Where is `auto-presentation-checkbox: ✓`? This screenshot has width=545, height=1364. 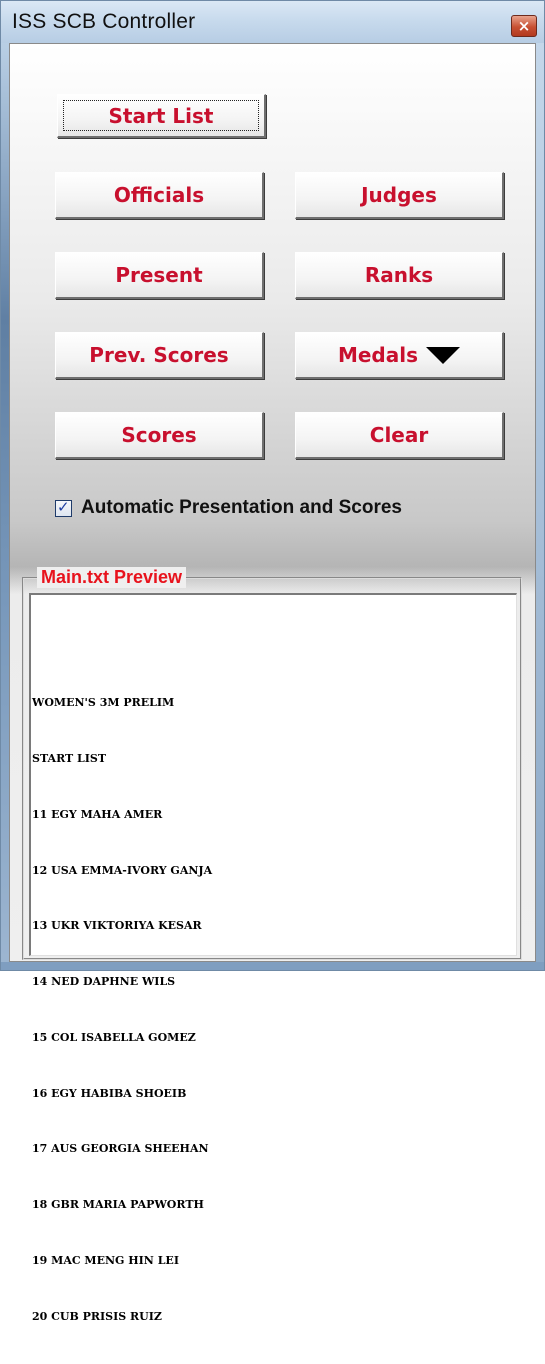 auto-presentation-checkbox: ✓ is located at coordinates (63, 507).